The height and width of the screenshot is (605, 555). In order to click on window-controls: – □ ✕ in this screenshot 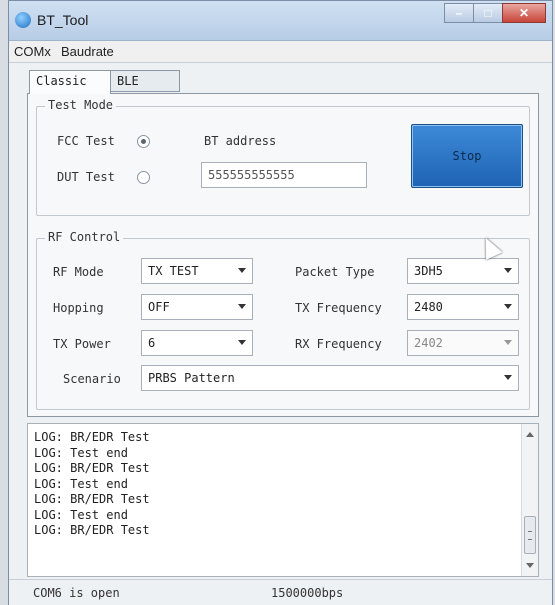, I will do `click(495, 14)`.